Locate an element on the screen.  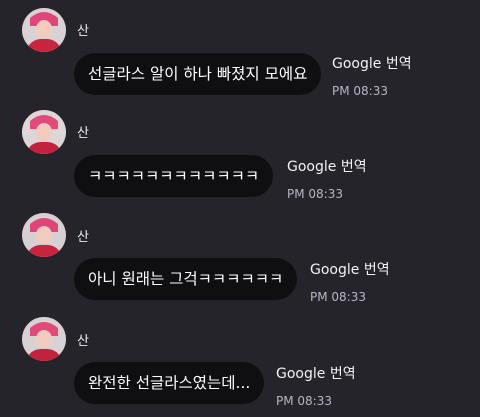
message-bubble: 아니 원래는 그걱ㅋㅋㅋㅋㅋㅋ is located at coordinates (186, 279).